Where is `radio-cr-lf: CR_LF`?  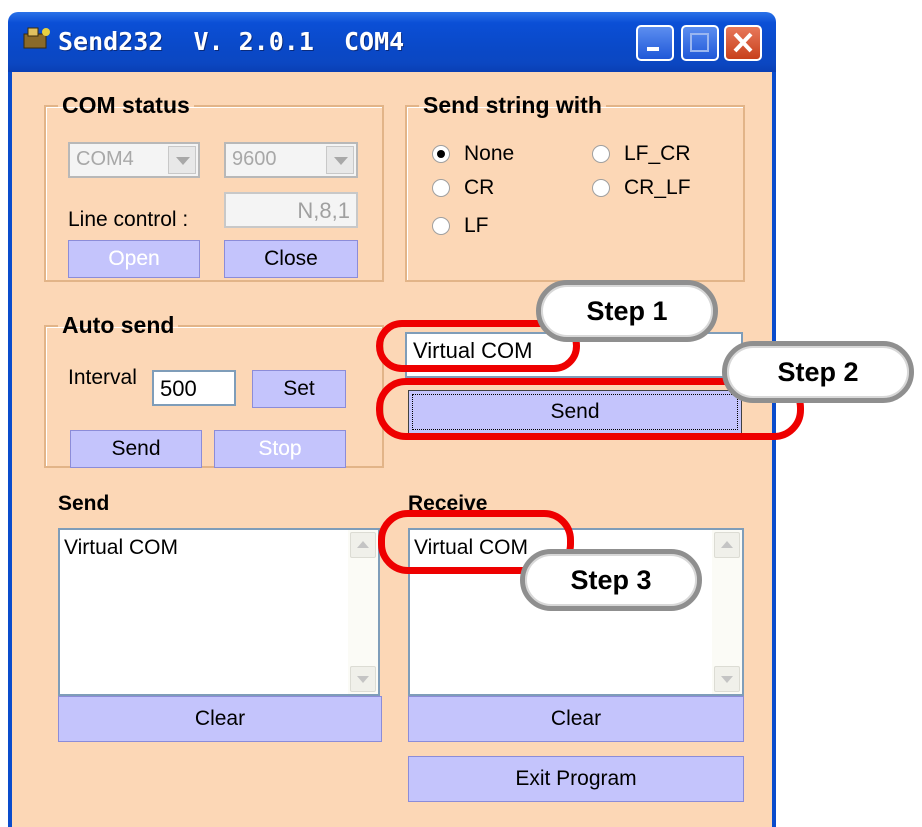 radio-cr-lf: CR_LF is located at coordinates (641, 188).